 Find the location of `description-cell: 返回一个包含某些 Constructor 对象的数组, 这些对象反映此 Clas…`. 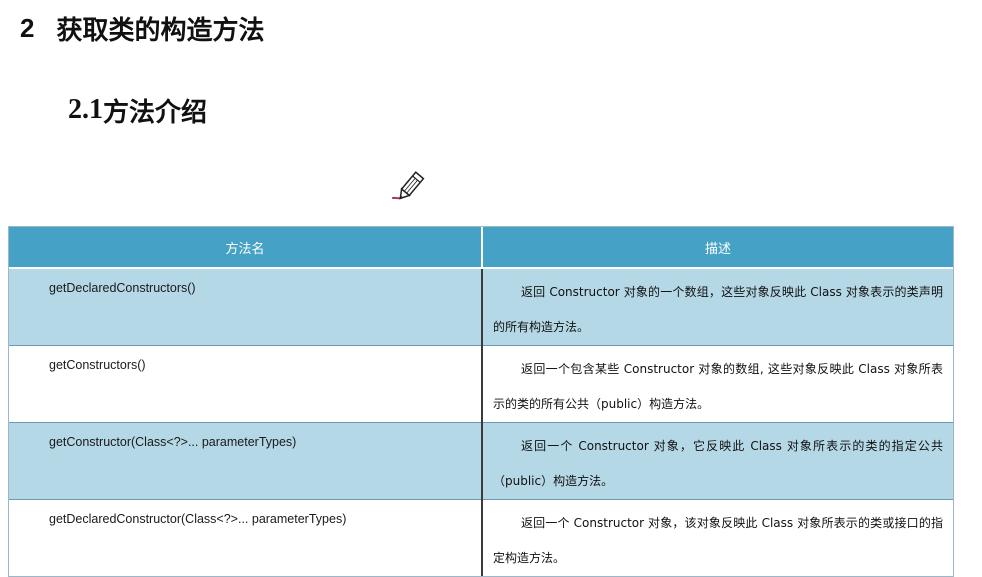

description-cell: 返回一个包含某些 Constructor 对象的数组, 这些对象反映此 Clas… is located at coordinates (717, 384).